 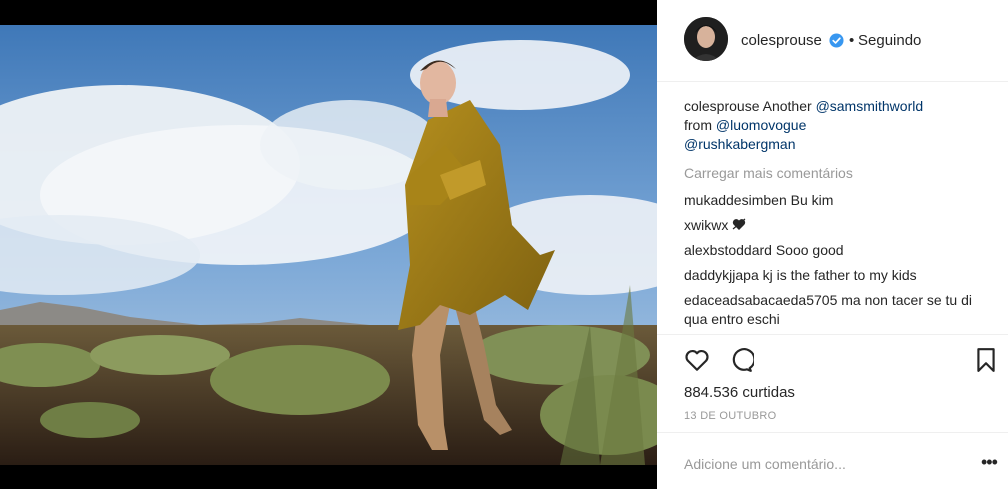 What do you see at coordinates (986, 360) in the screenshot?
I see `bookmark-icon` at bounding box center [986, 360].